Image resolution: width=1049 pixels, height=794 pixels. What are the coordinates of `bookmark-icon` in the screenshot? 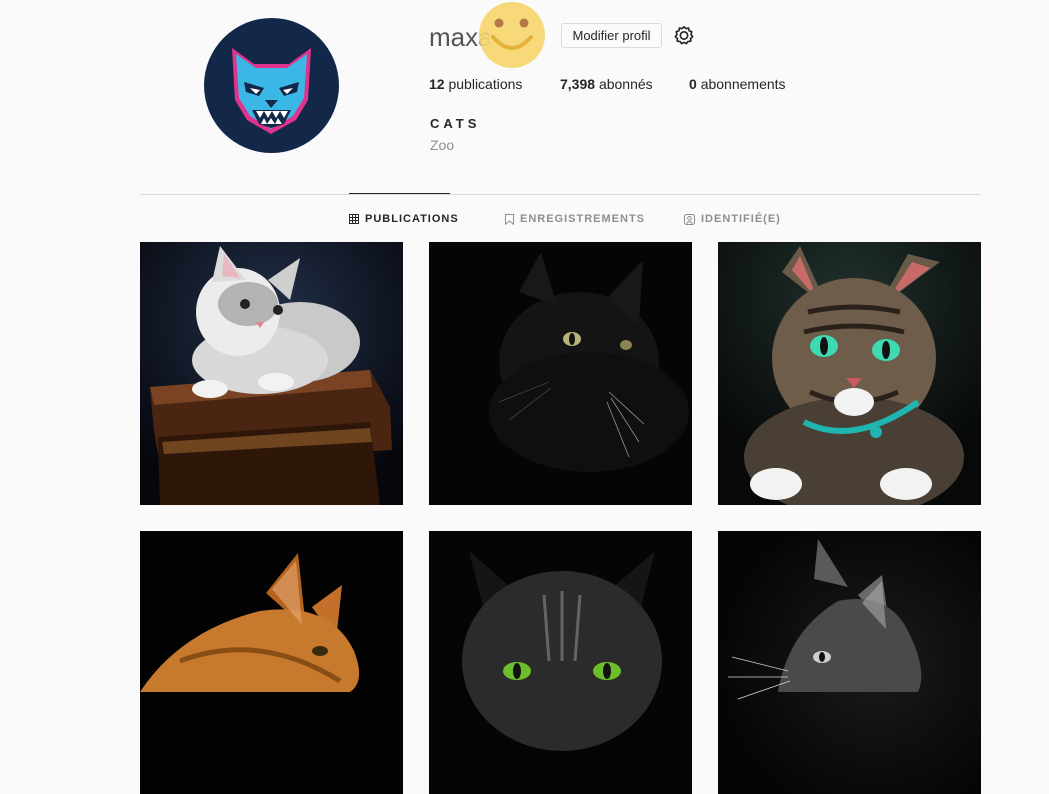 It's located at (509, 219).